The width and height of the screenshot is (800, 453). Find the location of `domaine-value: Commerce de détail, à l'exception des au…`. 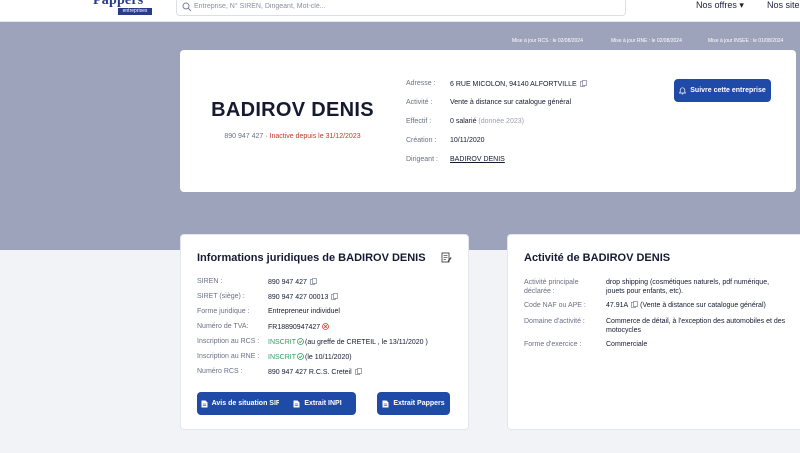

domaine-value: Commerce de détail, à l'exception des au… is located at coordinates (696, 326).